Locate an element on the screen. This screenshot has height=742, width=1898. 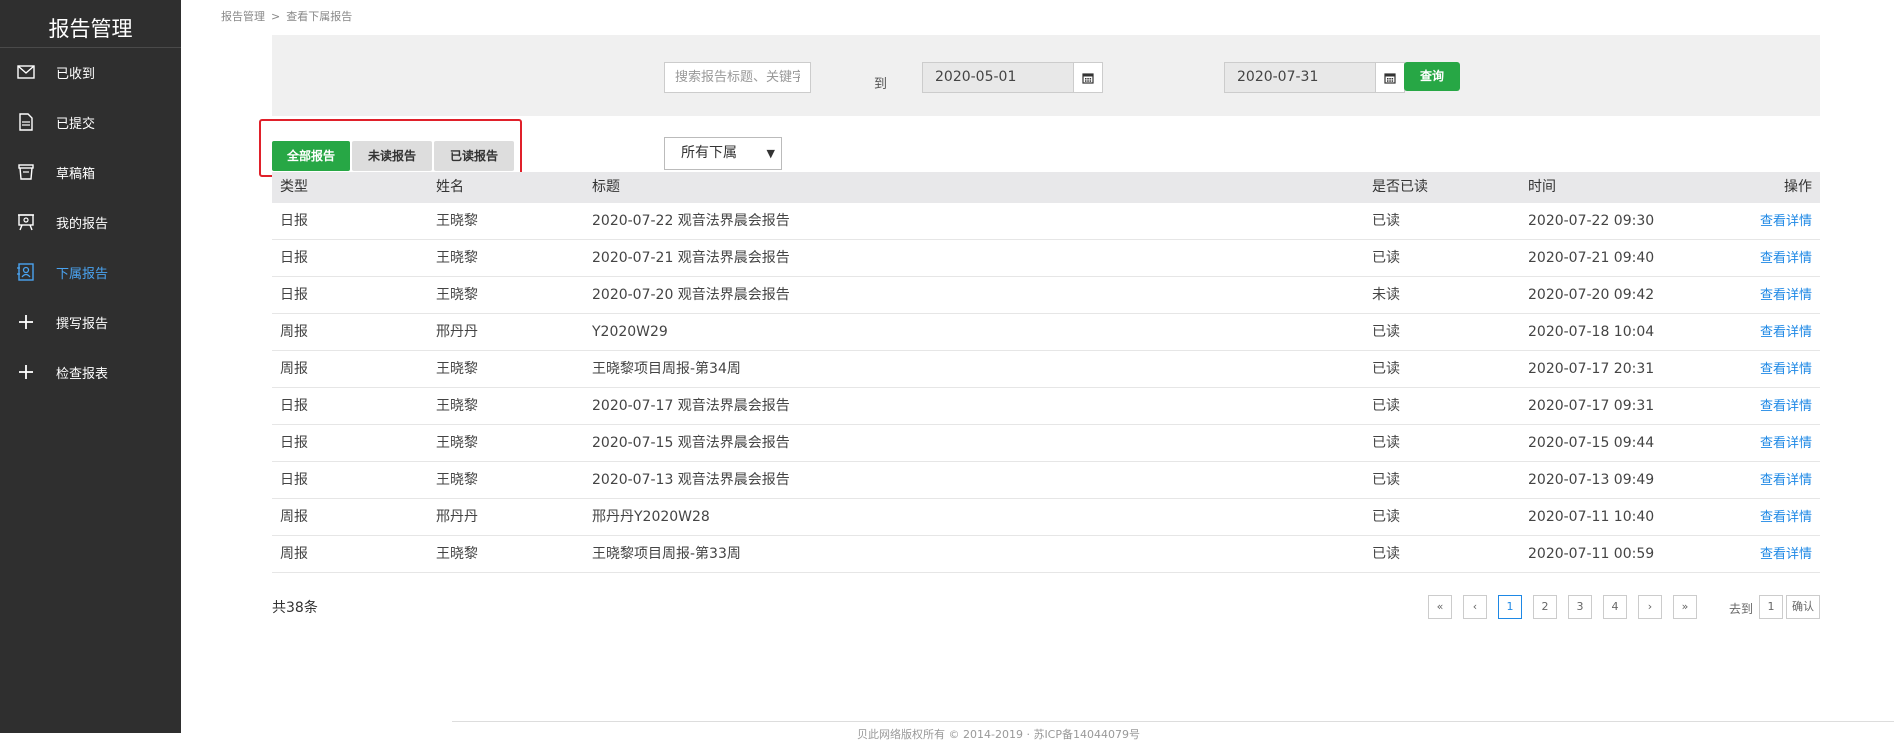
sidebar-item-submitted: 已提交 is located at coordinates (90, 122).